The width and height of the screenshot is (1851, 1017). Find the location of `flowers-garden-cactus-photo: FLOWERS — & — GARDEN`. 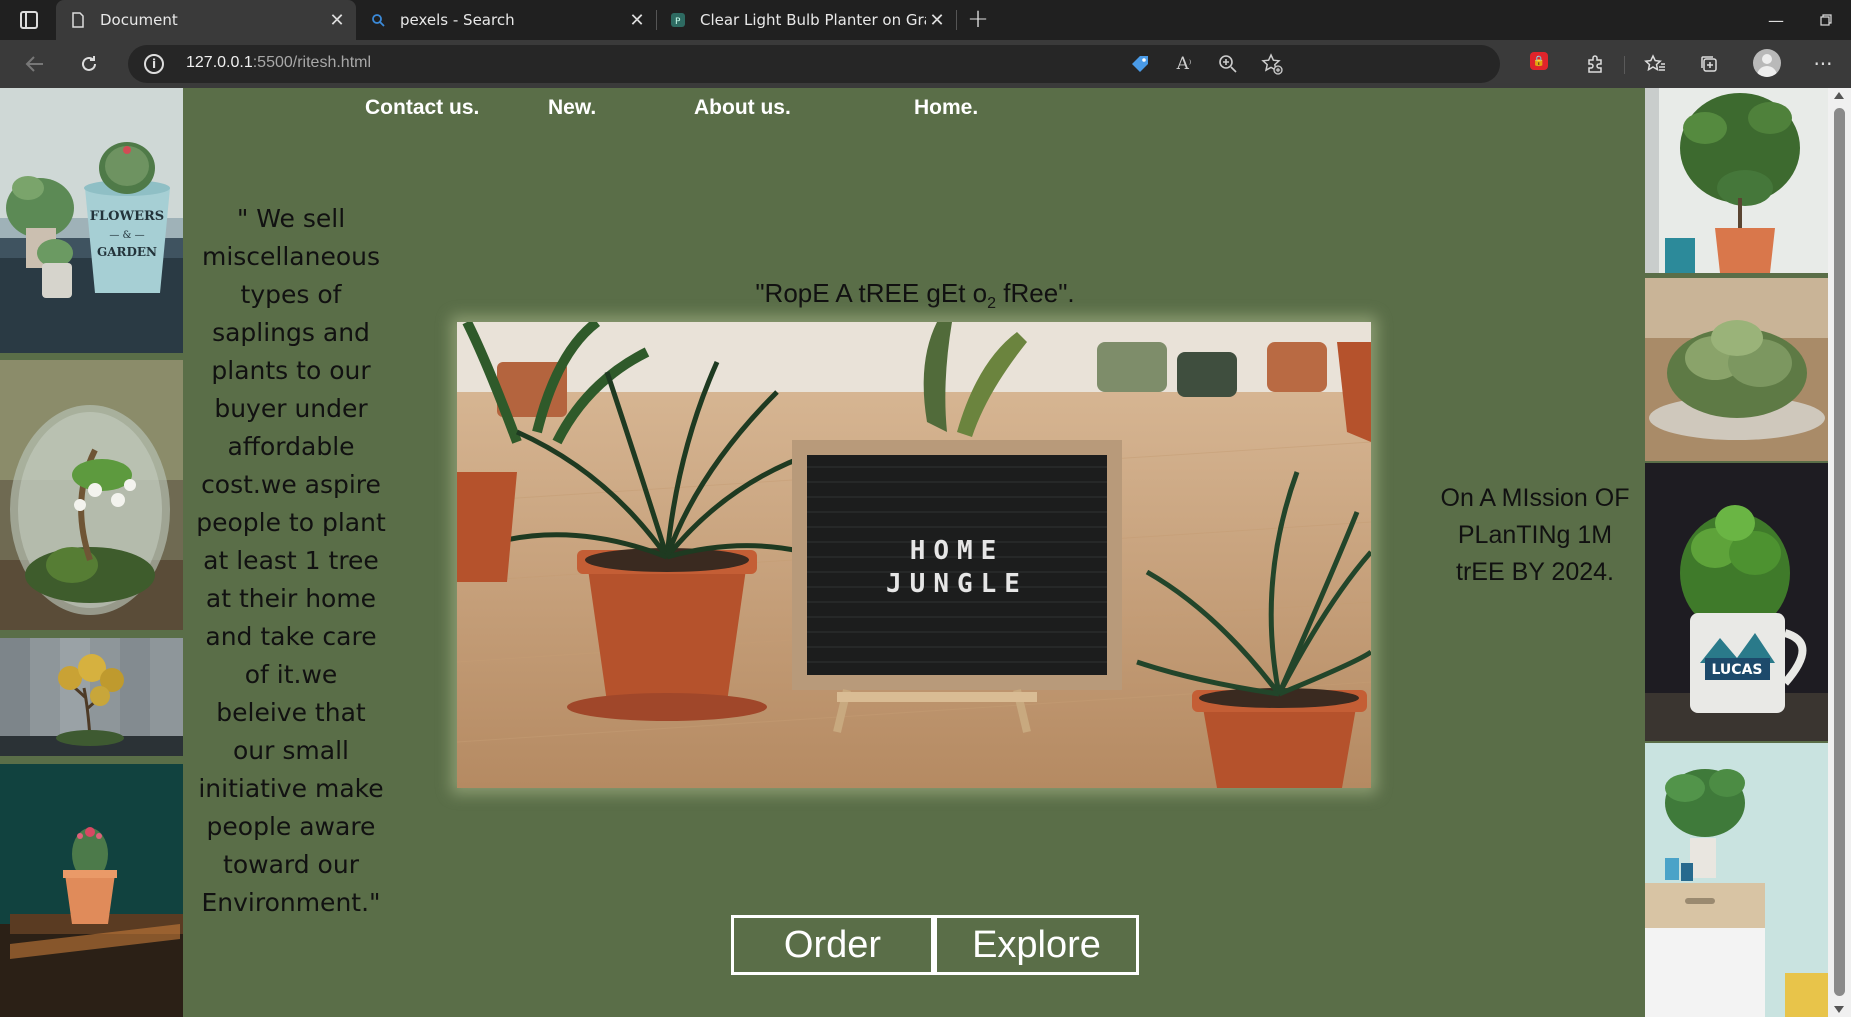

flowers-garden-cactus-photo: FLOWERS — & — GARDEN is located at coordinates (91, 220).